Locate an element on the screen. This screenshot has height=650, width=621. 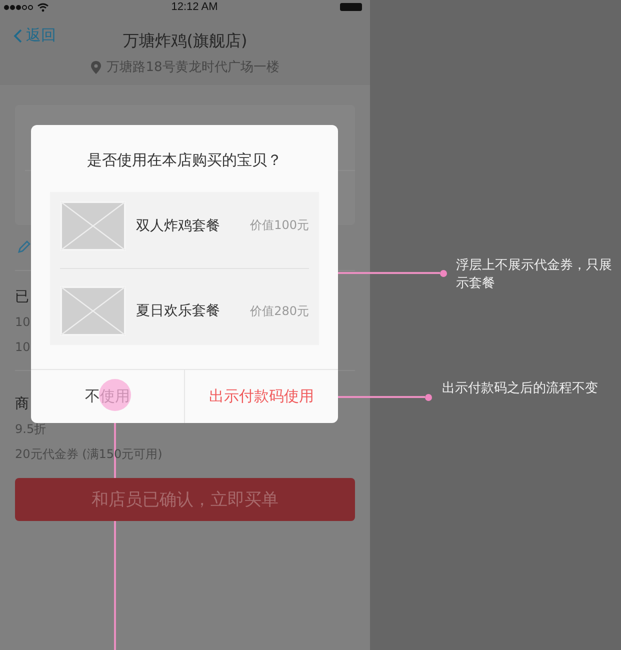
location-pin-icon is located at coordinates (95, 67).